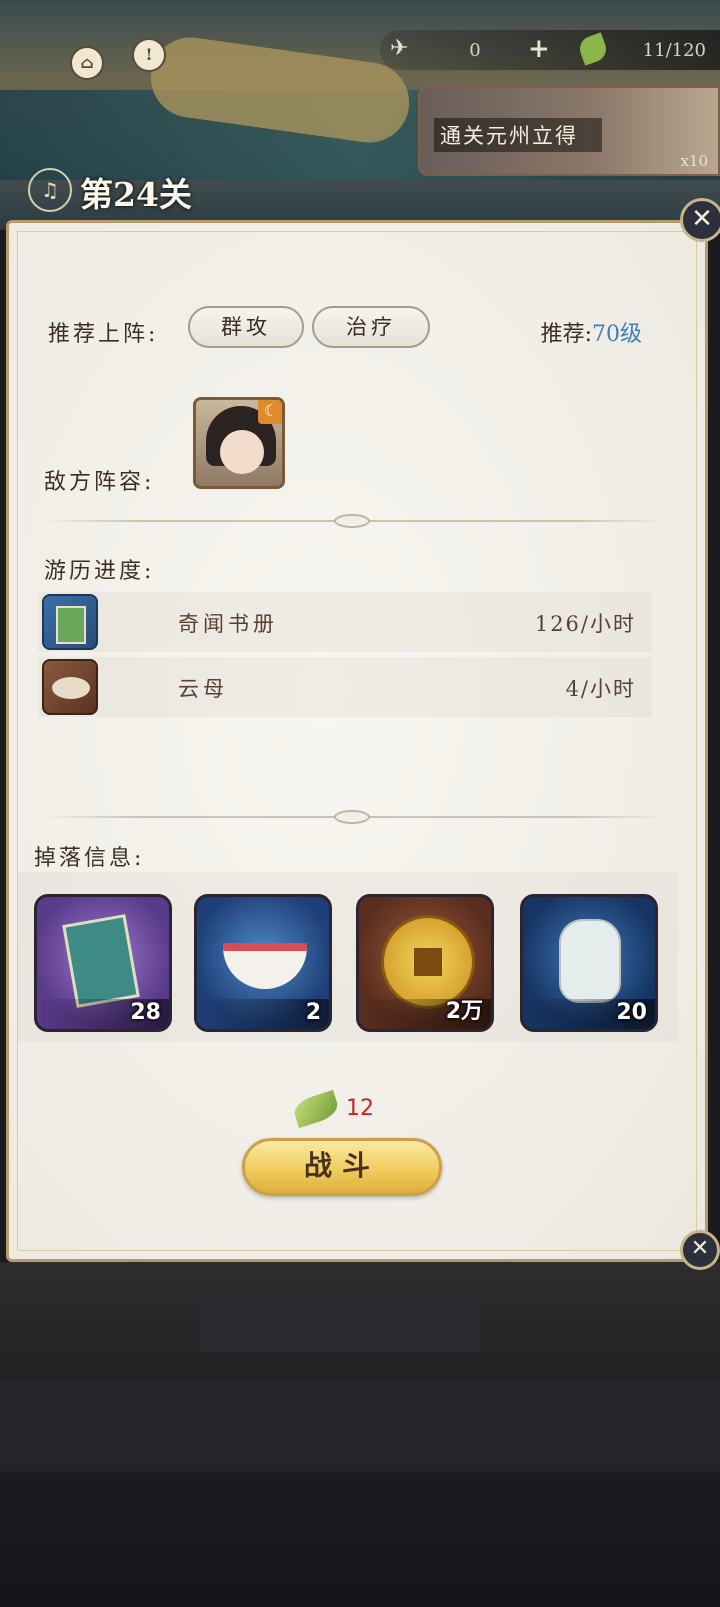 This screenshot has height=1607, width=720. What do you see at coordinates (203, 689) in the screenshot?
I see `progress-item-name: 云母` at bounding box center [203, 689].